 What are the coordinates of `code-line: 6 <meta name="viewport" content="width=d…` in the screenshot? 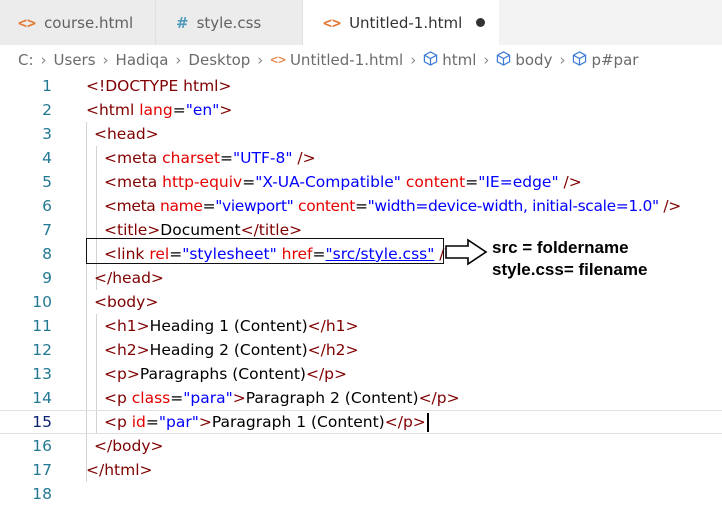 It's located at (361, 206).